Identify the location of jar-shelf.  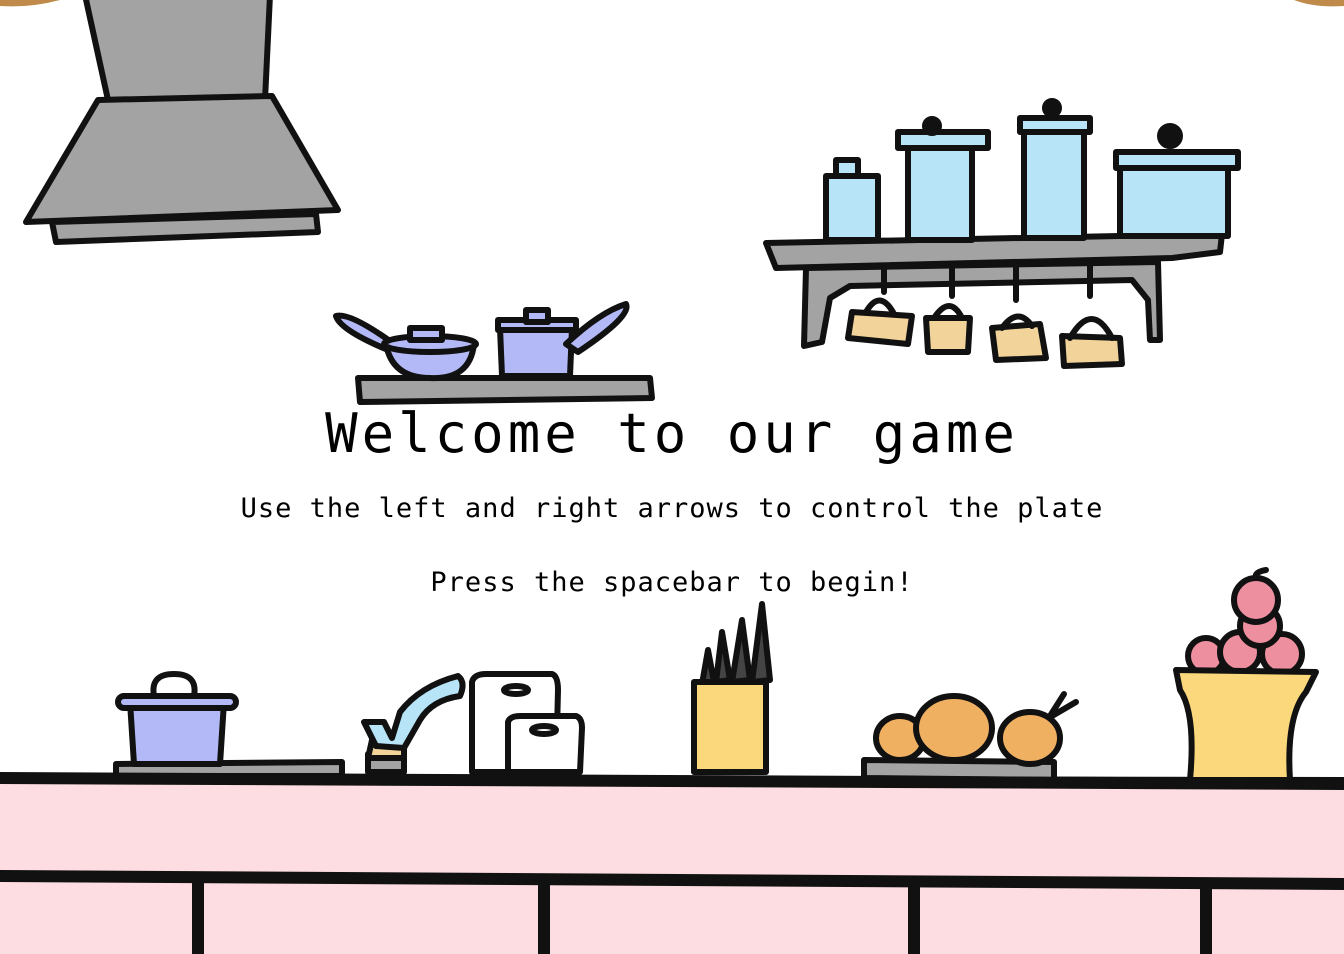
(1002, 233).